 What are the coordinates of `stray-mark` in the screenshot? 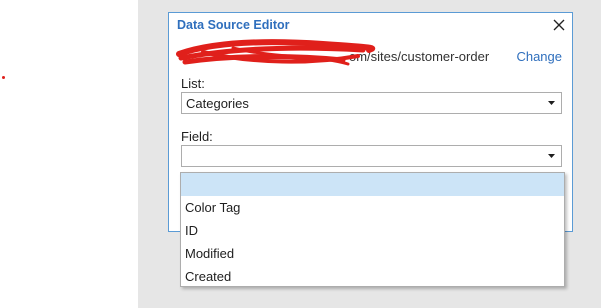 It's located at (3, 77).